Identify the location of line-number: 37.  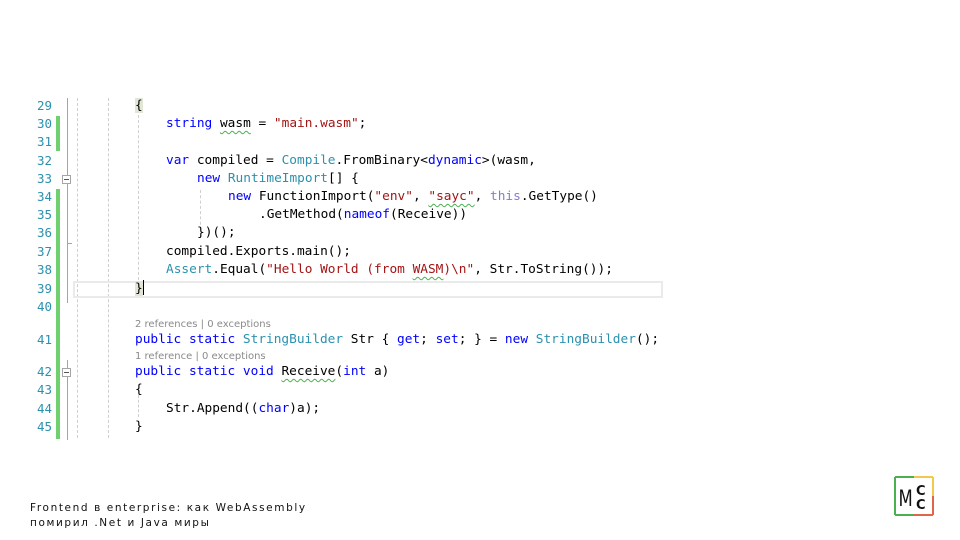
(44, 251).